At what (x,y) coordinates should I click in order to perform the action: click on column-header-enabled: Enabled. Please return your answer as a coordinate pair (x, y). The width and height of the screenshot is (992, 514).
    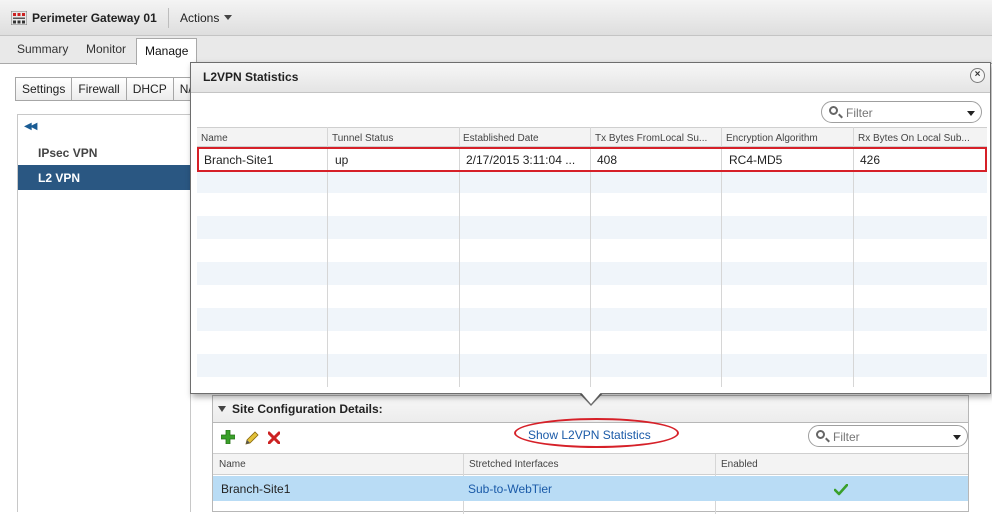
    Looking at the image, I should click on (739, 464).